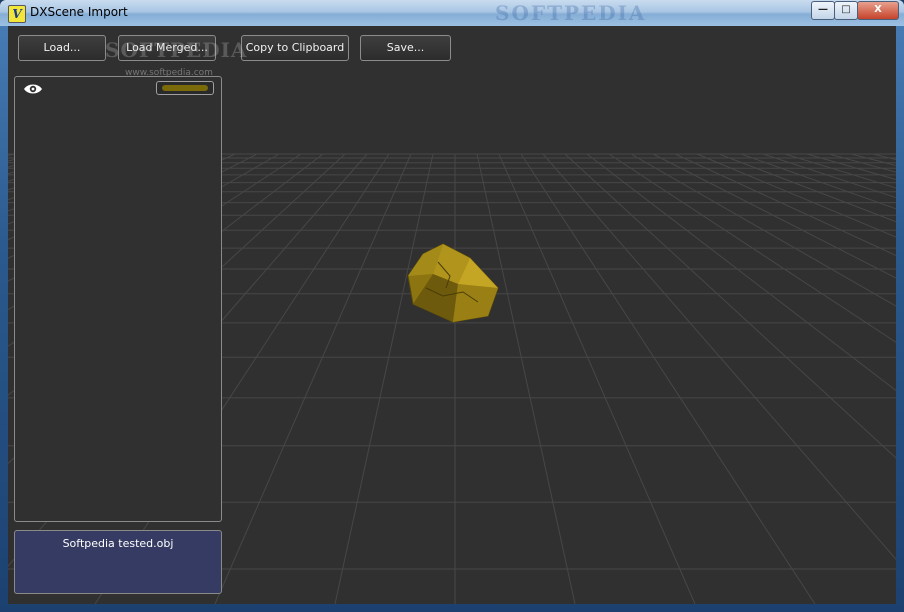 Image resolution: width=904 pixels, height=612 pixels. I want to click on eye-icon, so click(33, 89).